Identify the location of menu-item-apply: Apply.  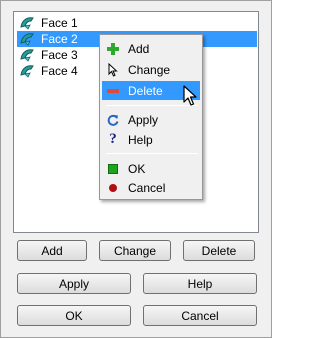
(151, 119).